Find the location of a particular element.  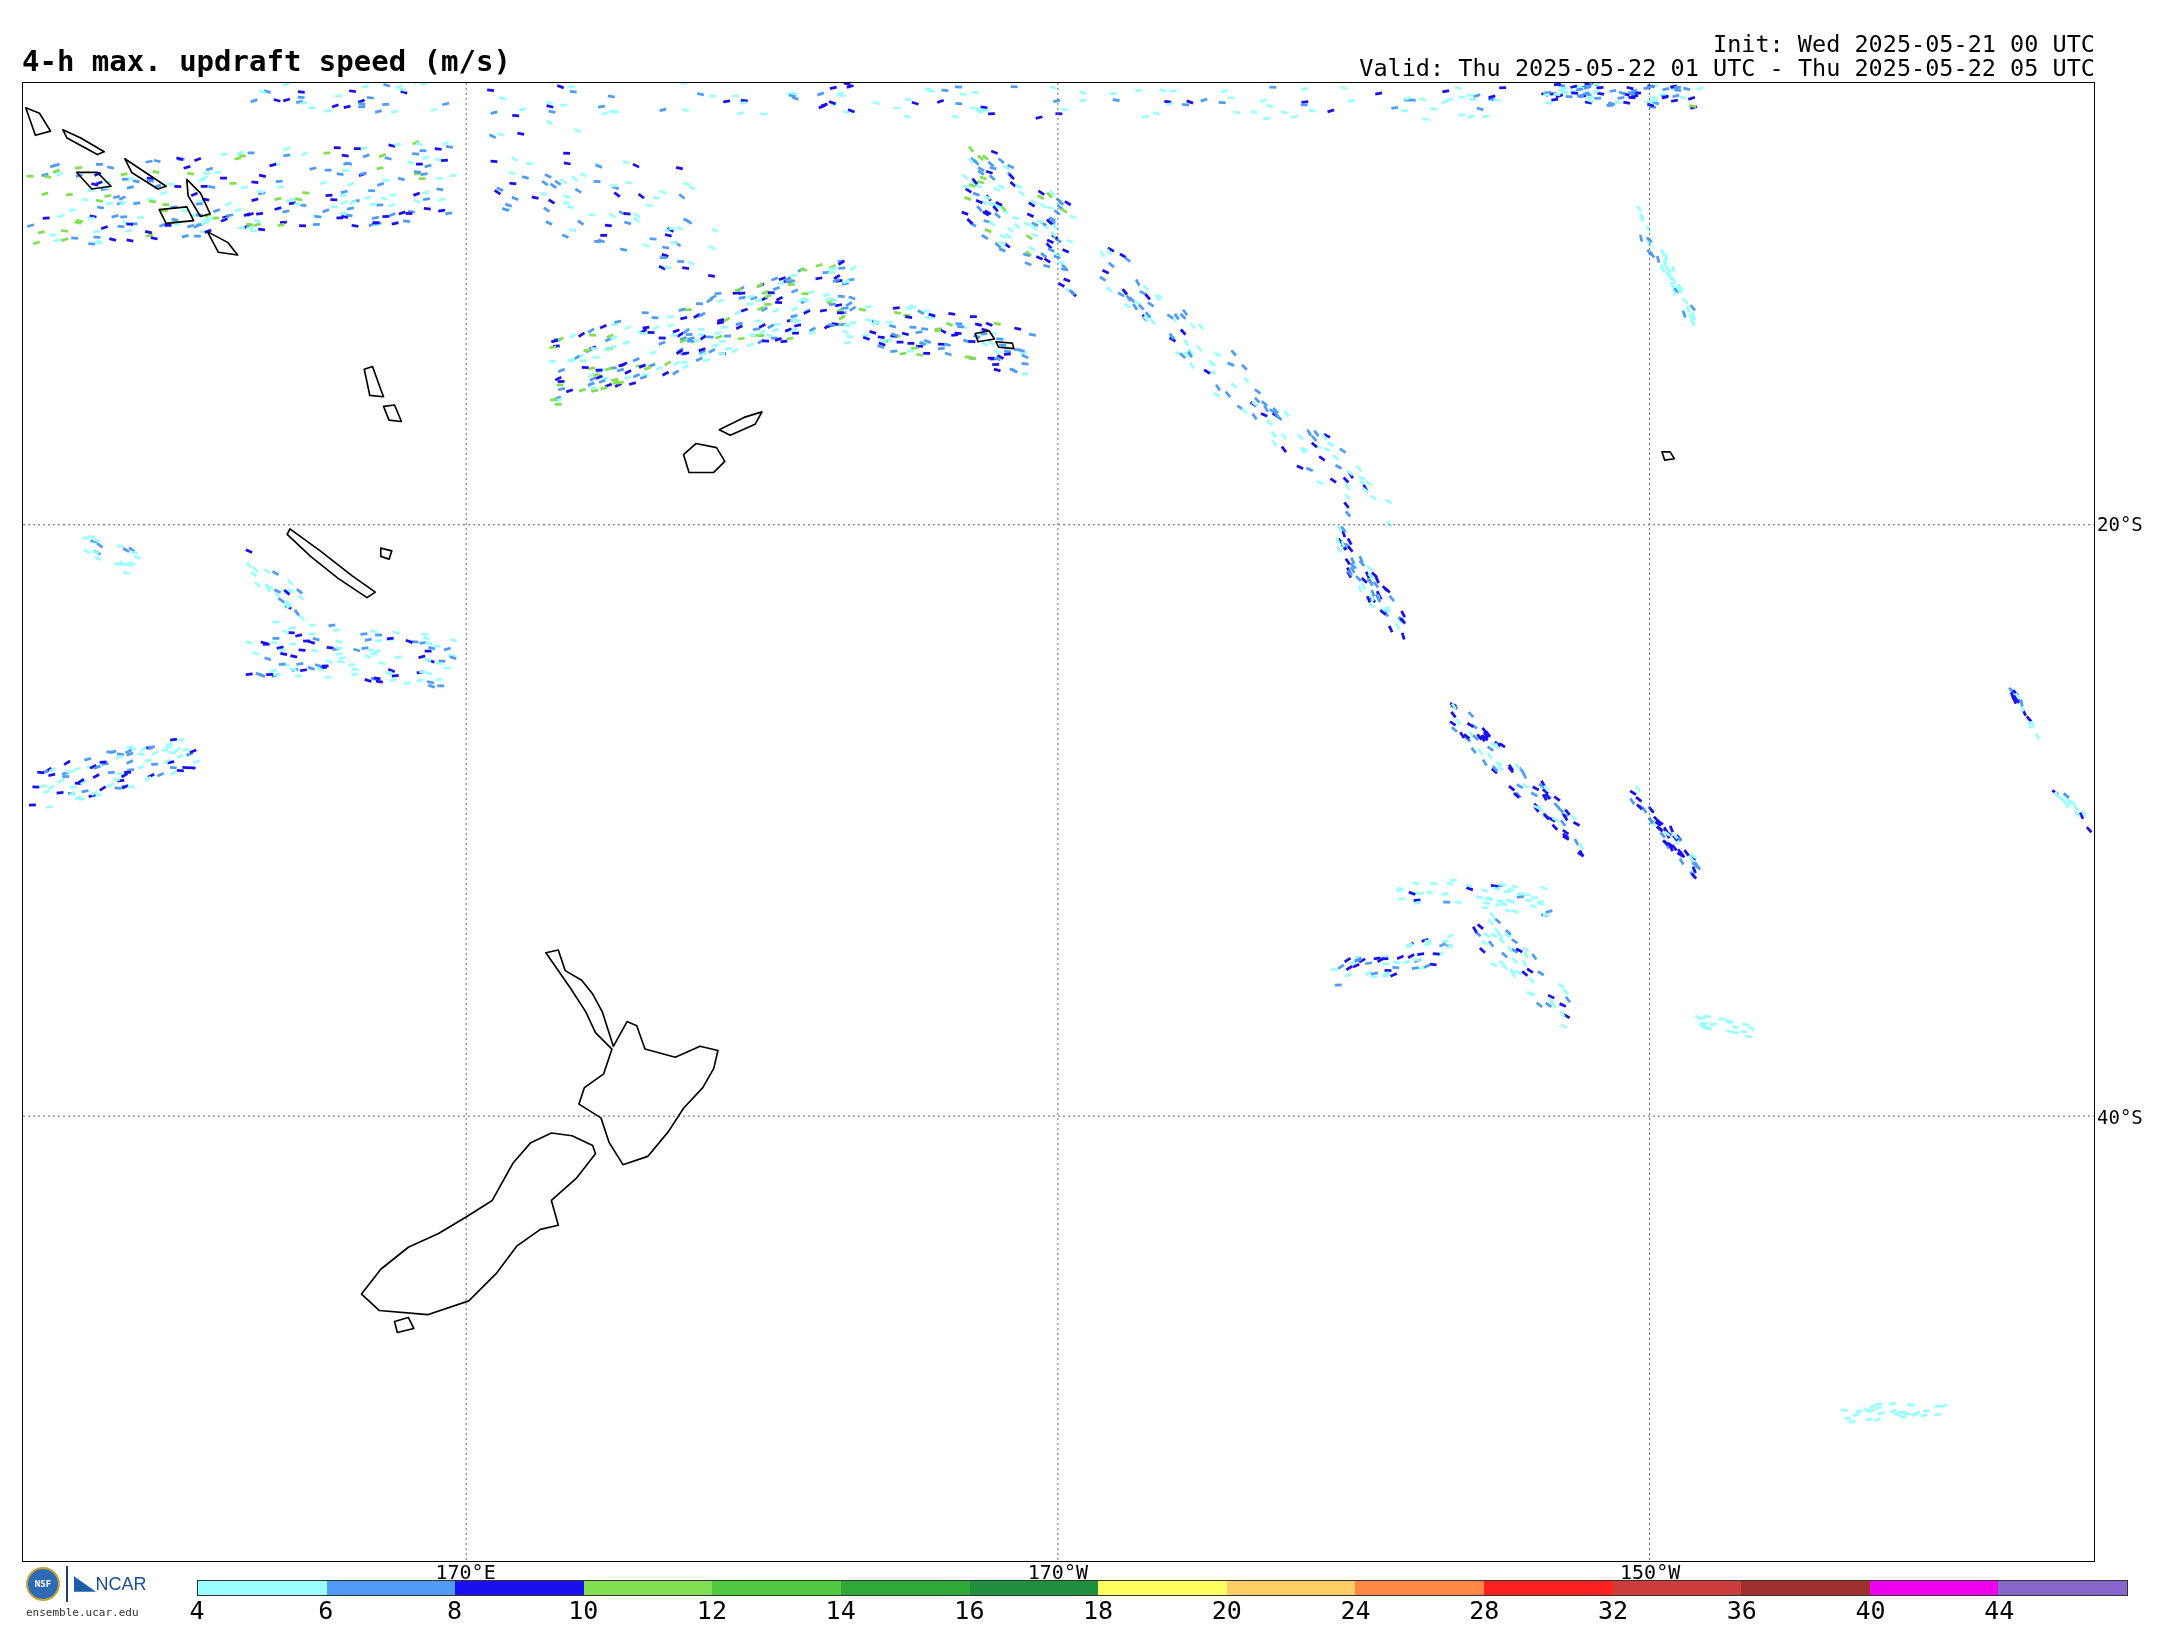

valid-time: Valid: Thu 2025-05-22 01 UTC - Thu 2025-05-22 05 UTC is located at coordinates (1727, 68).